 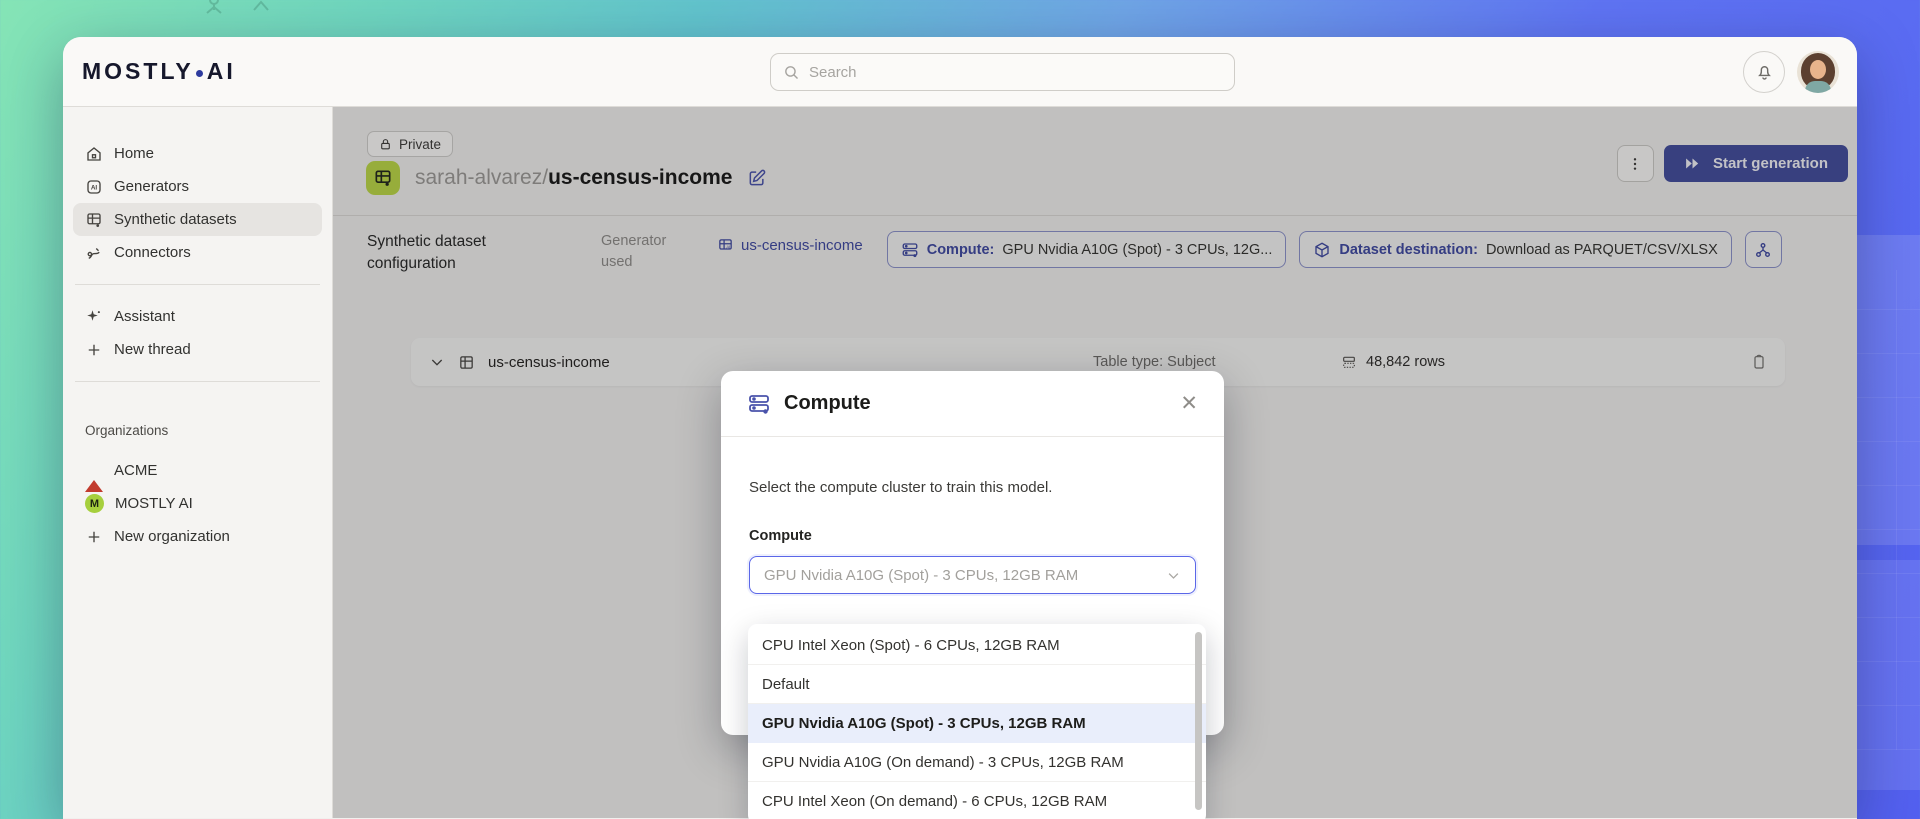 What do you see at coordinates (197, 316) in the screenshot?
I see `sidebar-item-assistant: Assistant` at bounding box center [197, 316].